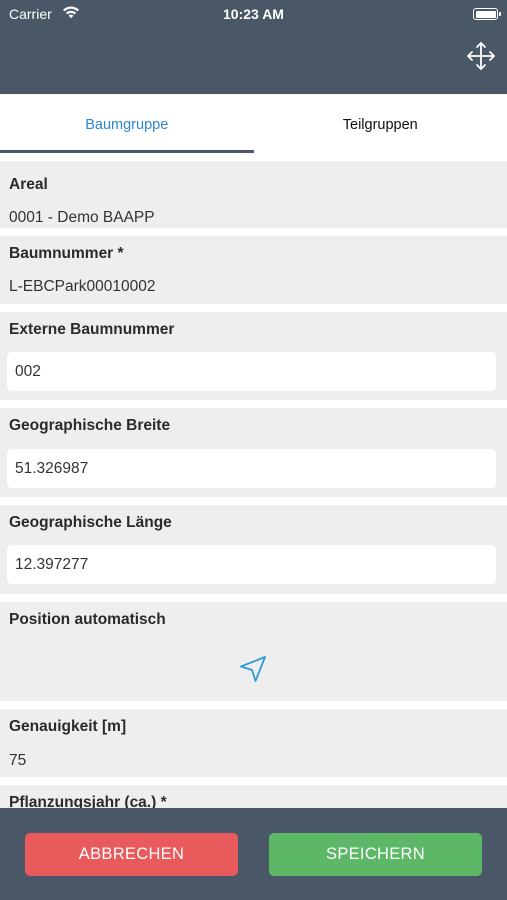  I want to click on pflanzungsjahr-label: Pflanzungsjahr (ca.) *, so click(88, 801).